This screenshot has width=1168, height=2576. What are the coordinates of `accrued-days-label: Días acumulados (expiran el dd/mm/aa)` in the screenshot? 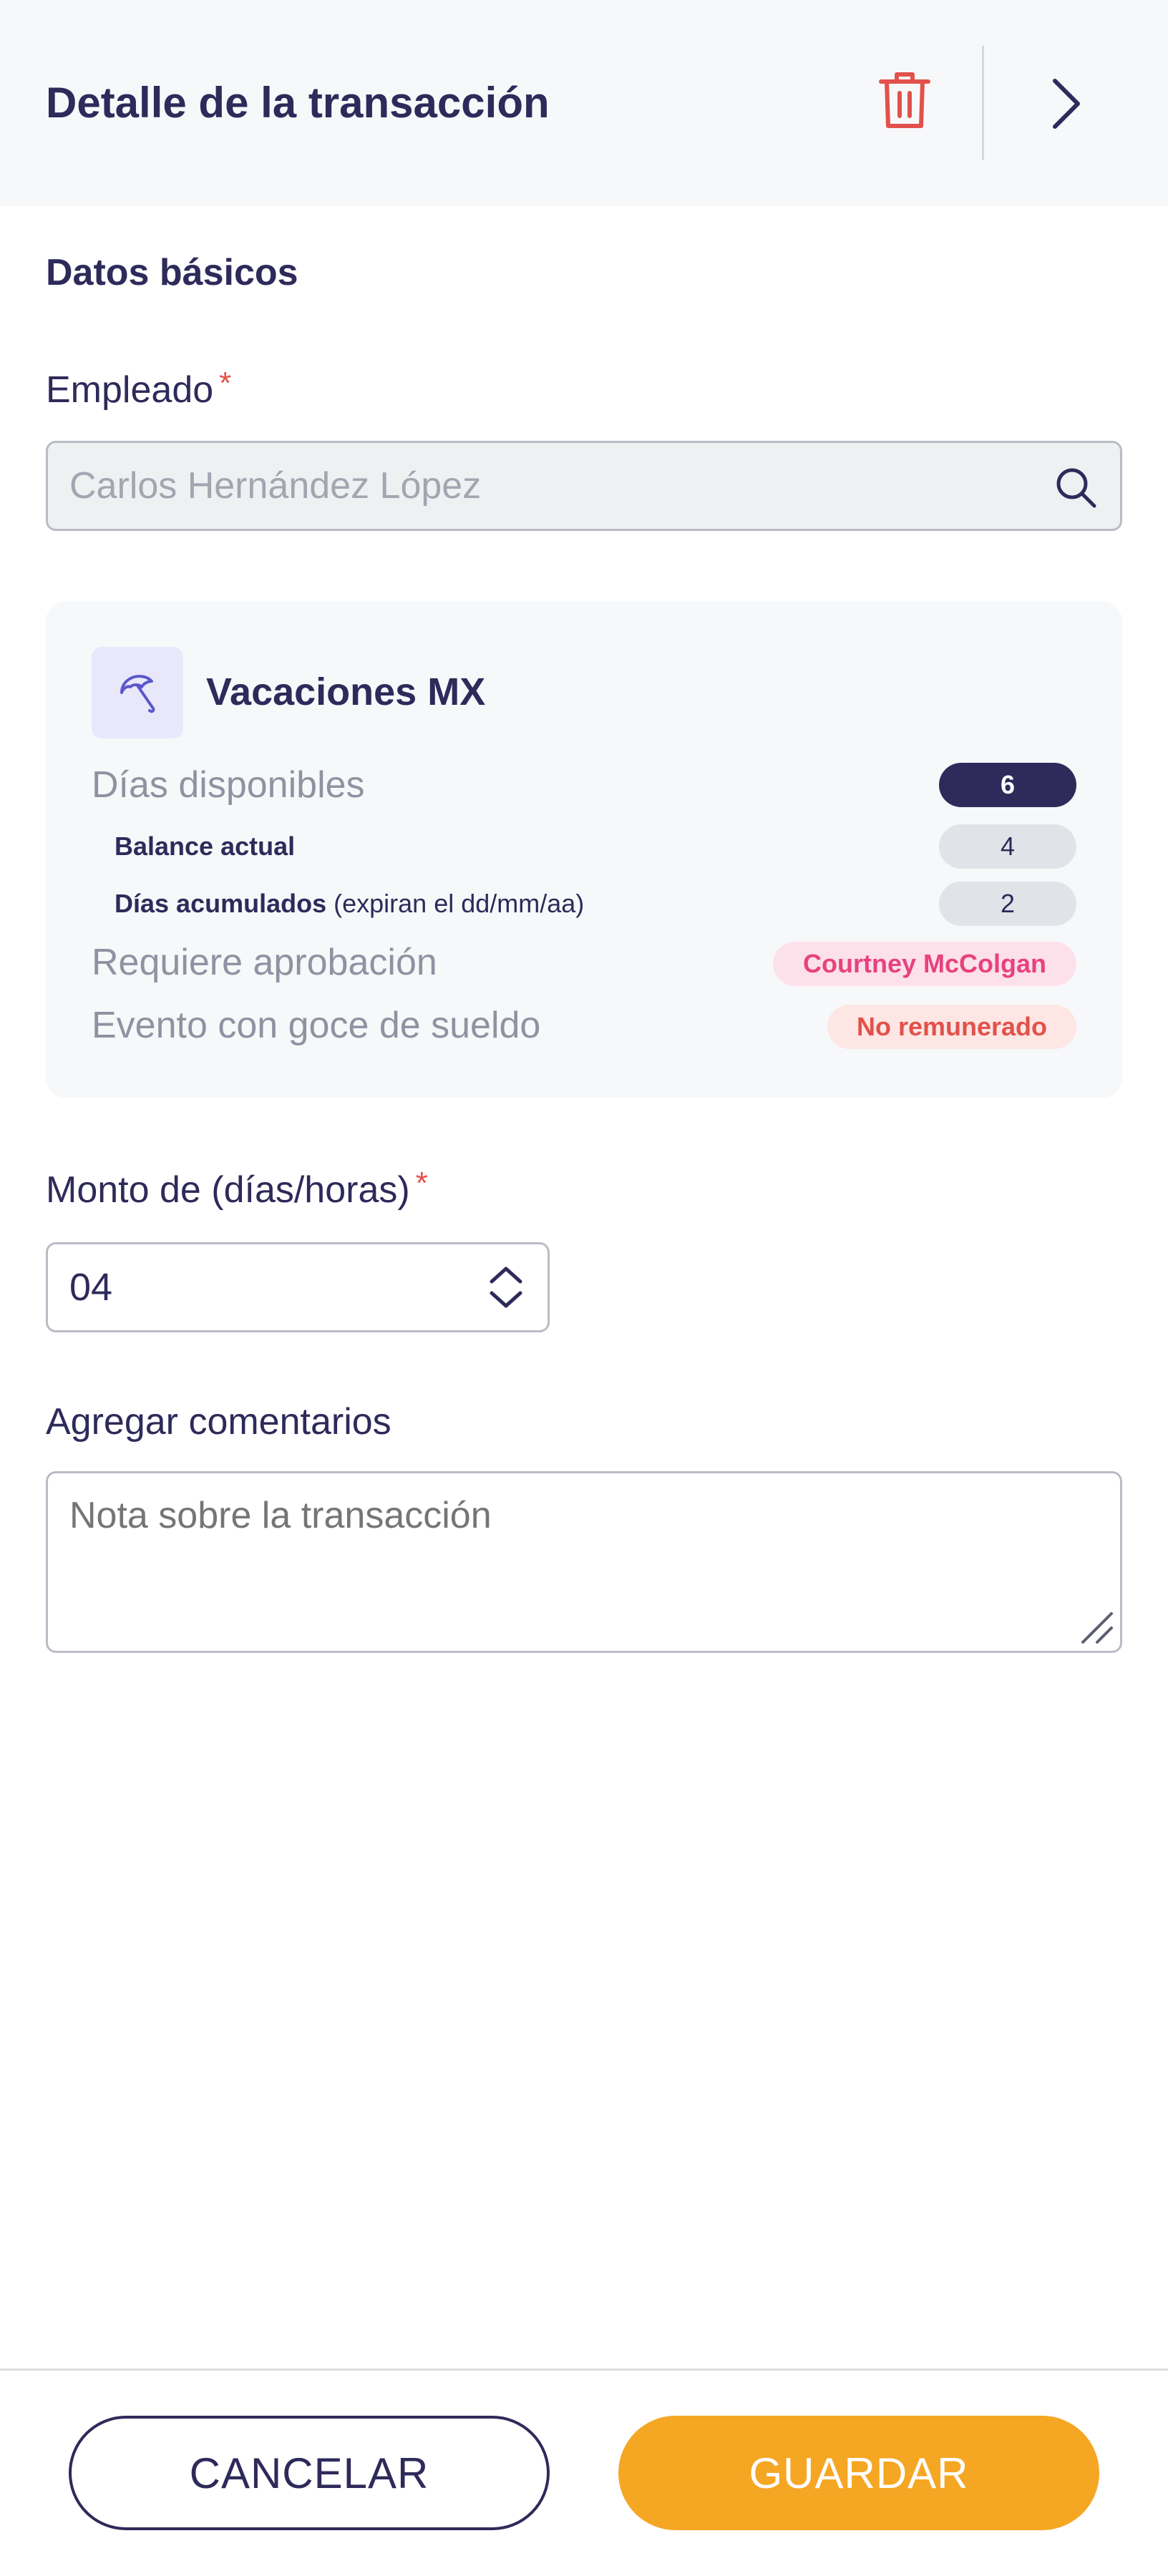 It's located at (349, 904).